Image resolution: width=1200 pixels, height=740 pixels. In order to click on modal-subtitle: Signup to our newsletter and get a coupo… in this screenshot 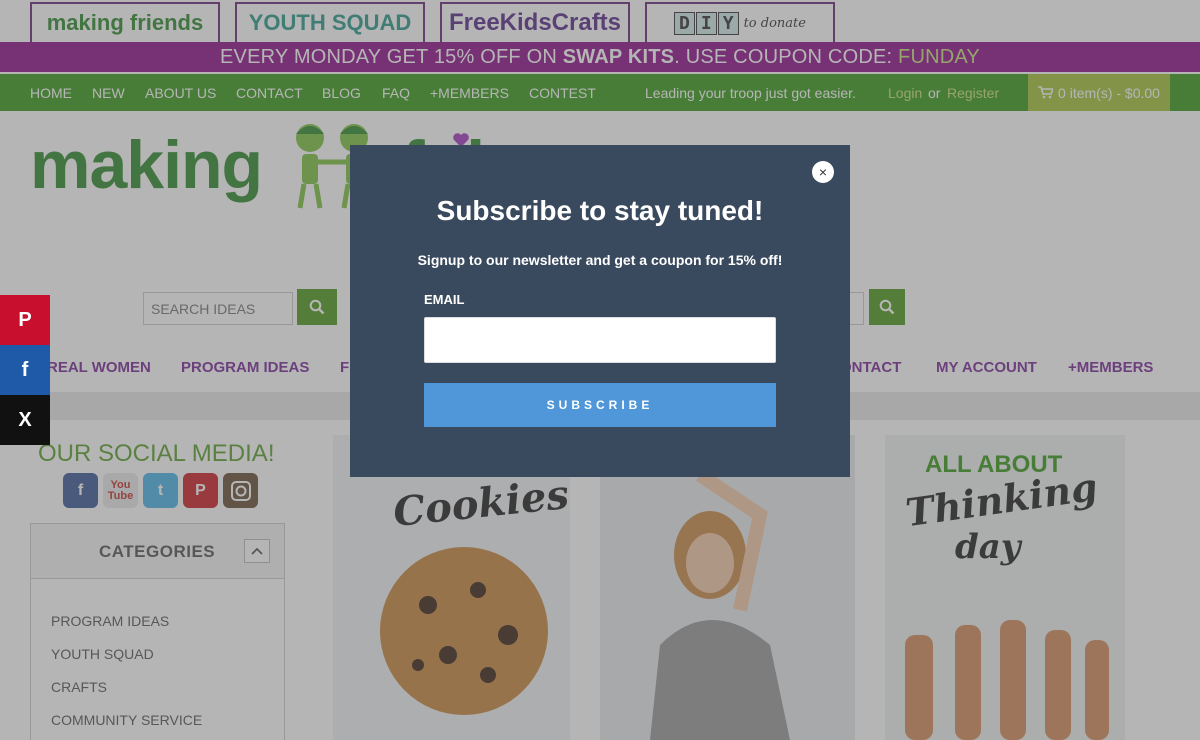, I will do `click(600, 260)`.